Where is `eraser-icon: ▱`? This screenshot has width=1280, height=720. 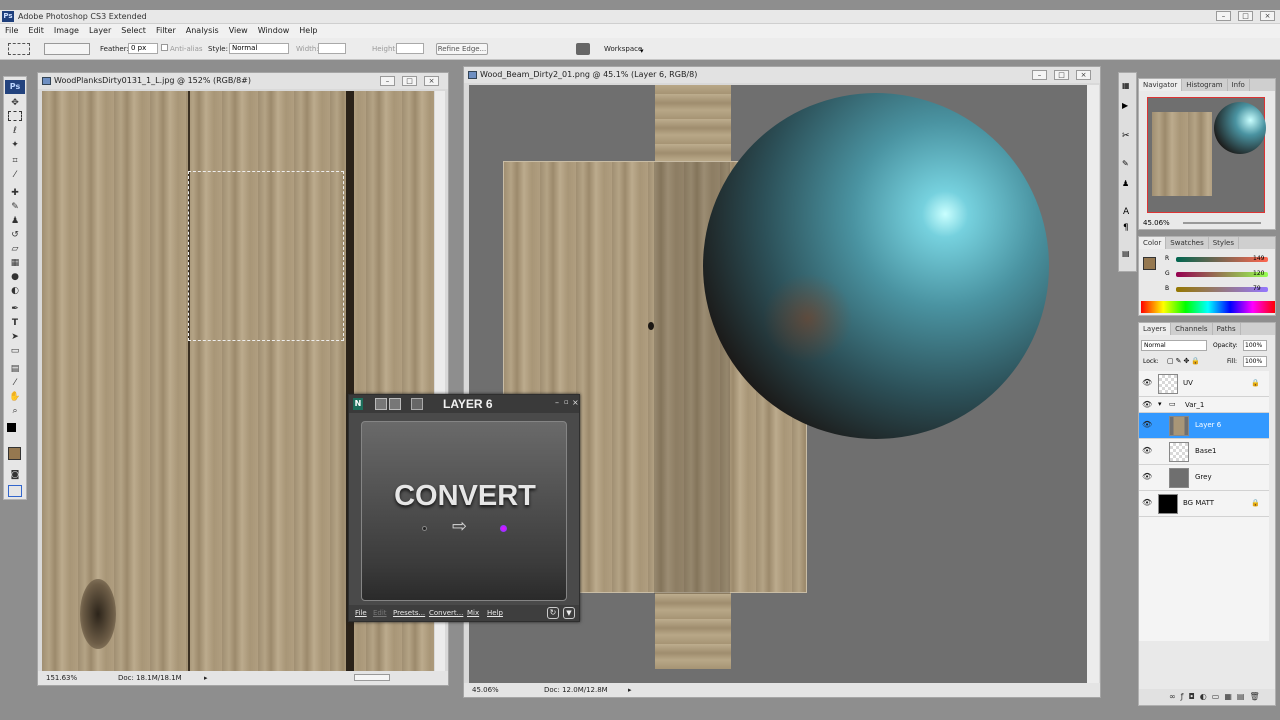 eraser-icon: ▱ is located at coordinates (15, 249).